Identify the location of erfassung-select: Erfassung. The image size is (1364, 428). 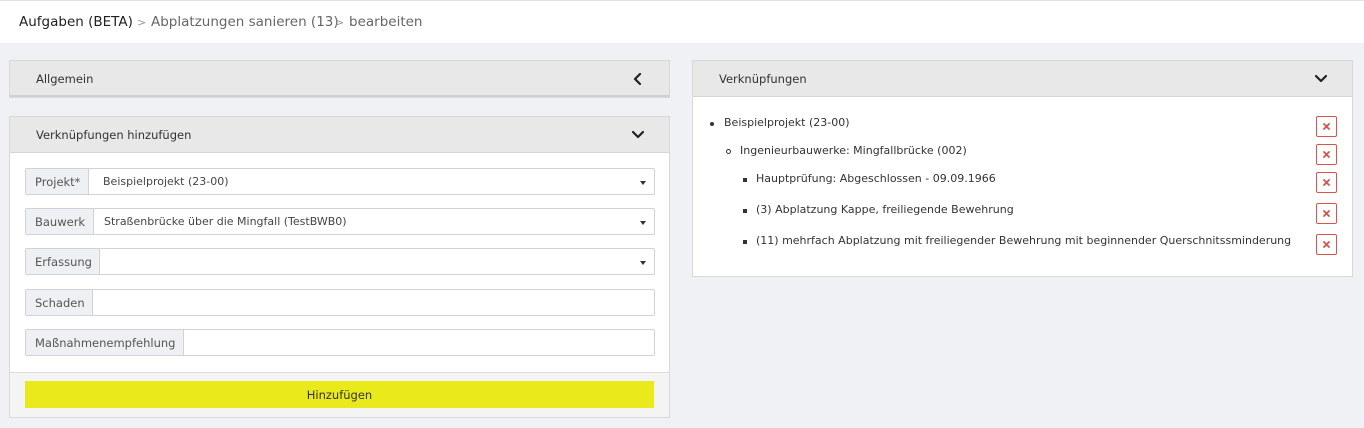
(340, 261).